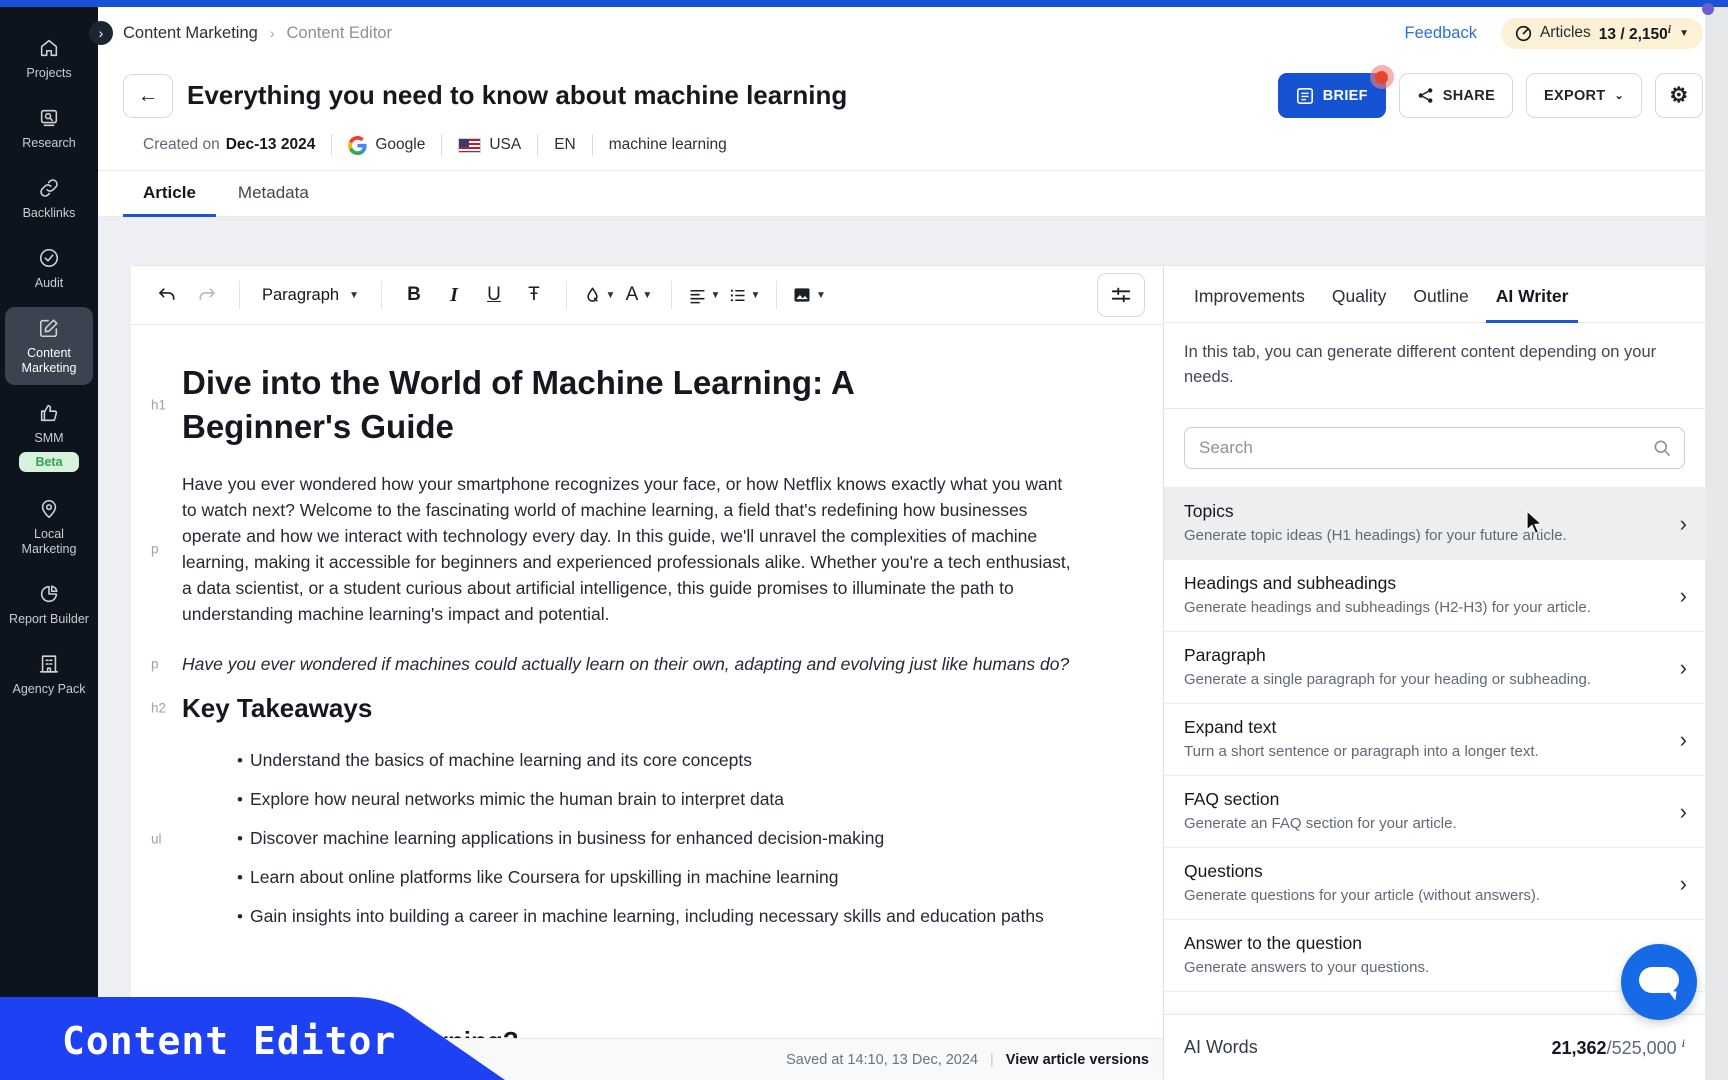 This screenshot has width=1728, height=1080. Describe the element at coordinates (1434, 1047) in the screenshot. I see `ai-words-footer: AI Words 21,362/525,000 i` at that location.